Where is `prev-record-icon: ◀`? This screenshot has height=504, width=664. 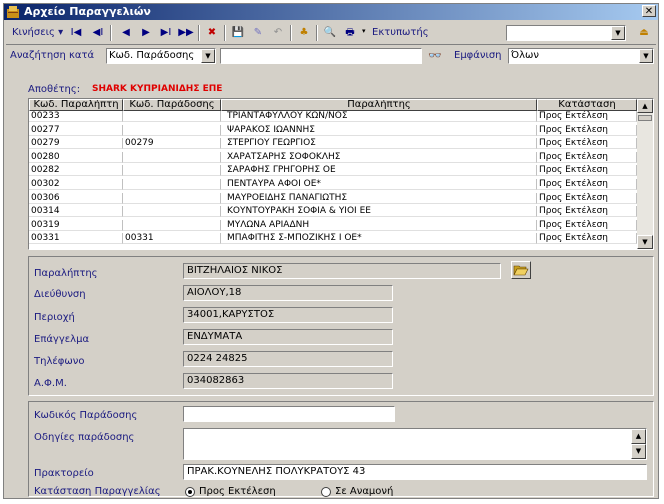
prev-record-icon: ◀ is located at coordinates (126, 33).